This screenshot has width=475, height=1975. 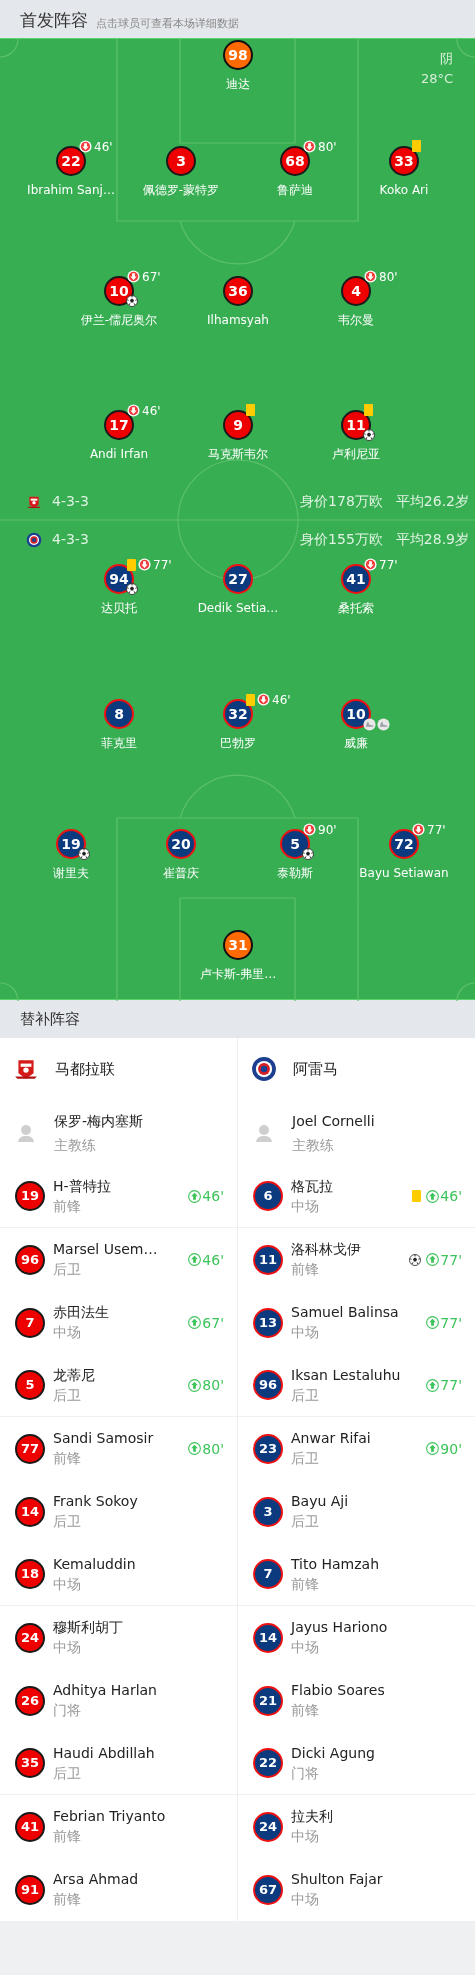 What do you see at coordinates (312, 1816) in the screenshot?
I see `player-name: 拉夫利` at bounding box center [312, 1816].